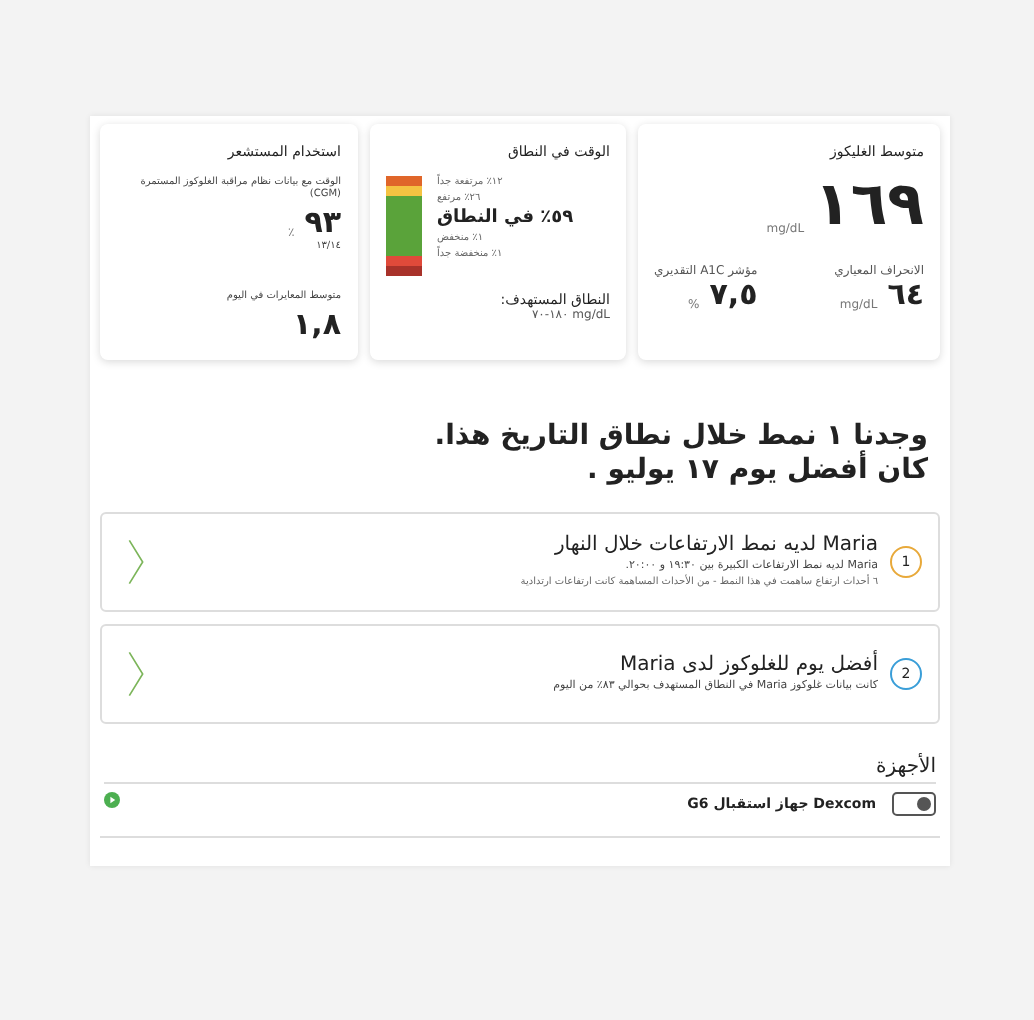 The image size is (1034, 1020). Describe the element at coordinates (315, 323) in the screenshot. I see `calibration-value: ١,٨` at that location.